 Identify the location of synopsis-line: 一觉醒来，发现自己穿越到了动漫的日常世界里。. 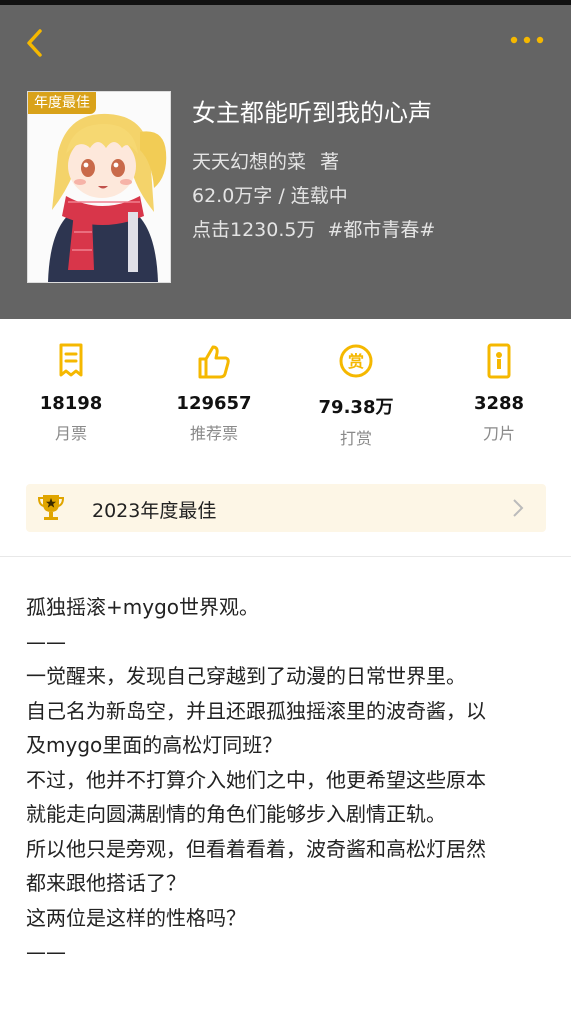
(246, 676).